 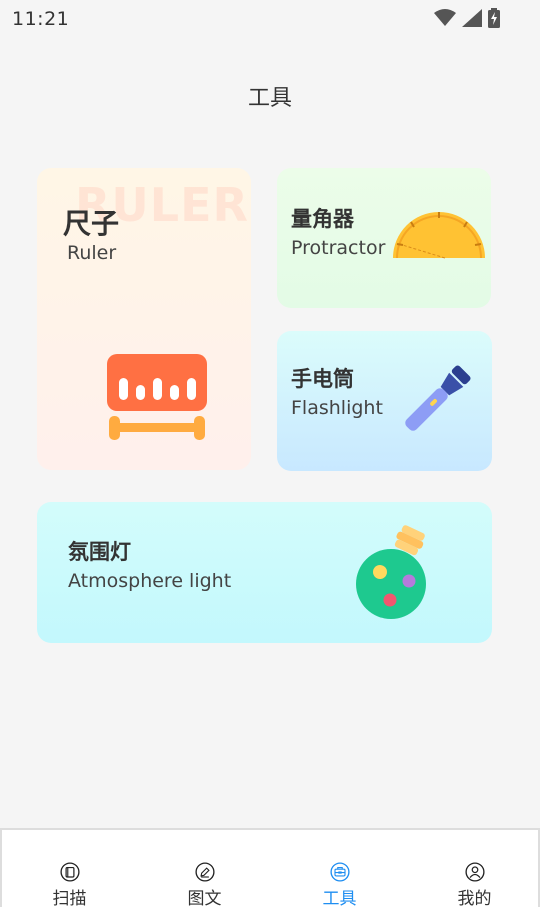 I want to click on ruler-title: 尺子, so click(x=91, y=223).